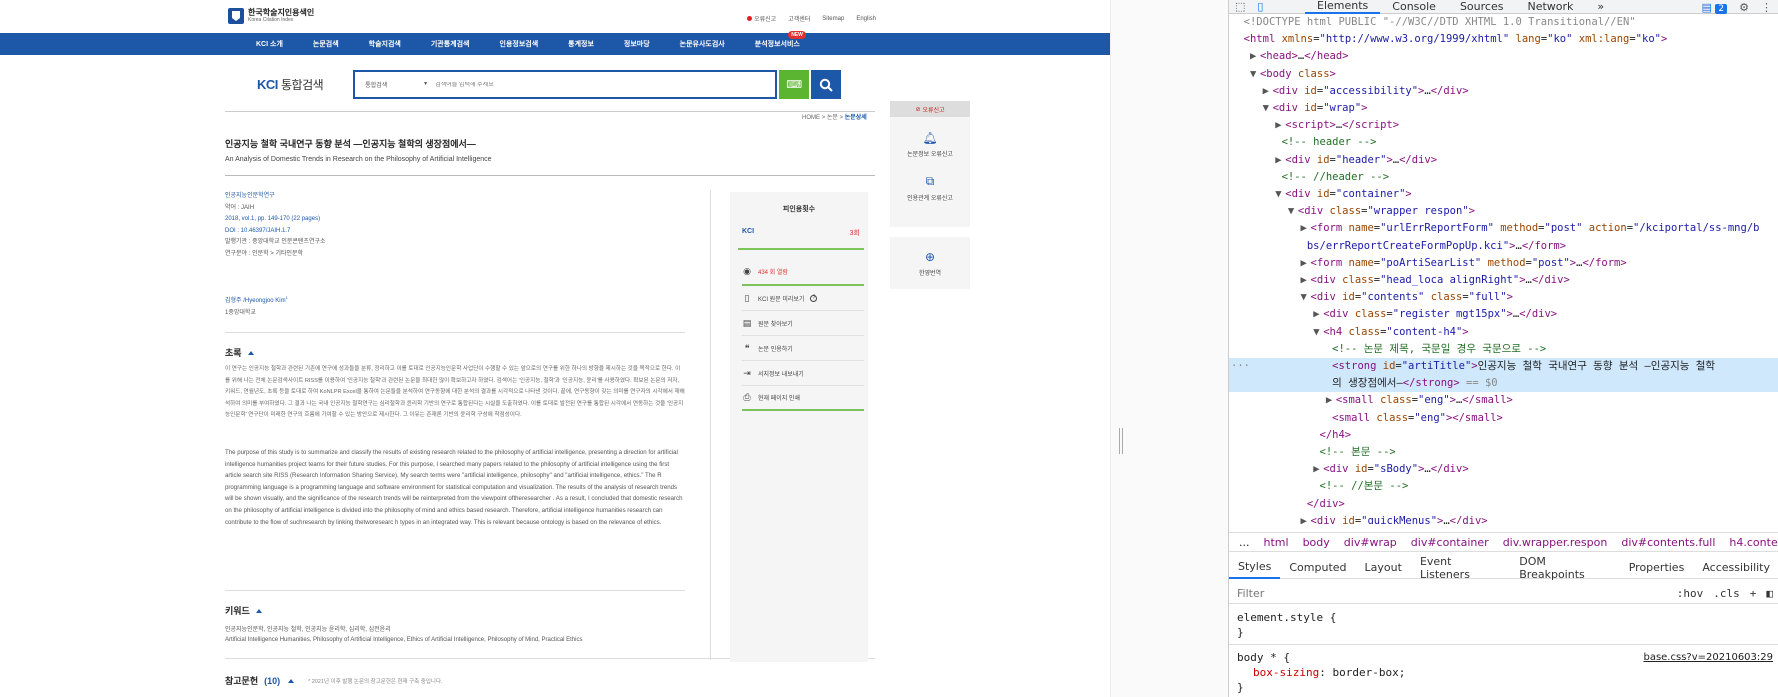 The image size is (1778, 697). What do you see at coordinates (1726, 593) in the screenshot?
I see `class-toggle: .cls` at bounding box center [1726, 593].